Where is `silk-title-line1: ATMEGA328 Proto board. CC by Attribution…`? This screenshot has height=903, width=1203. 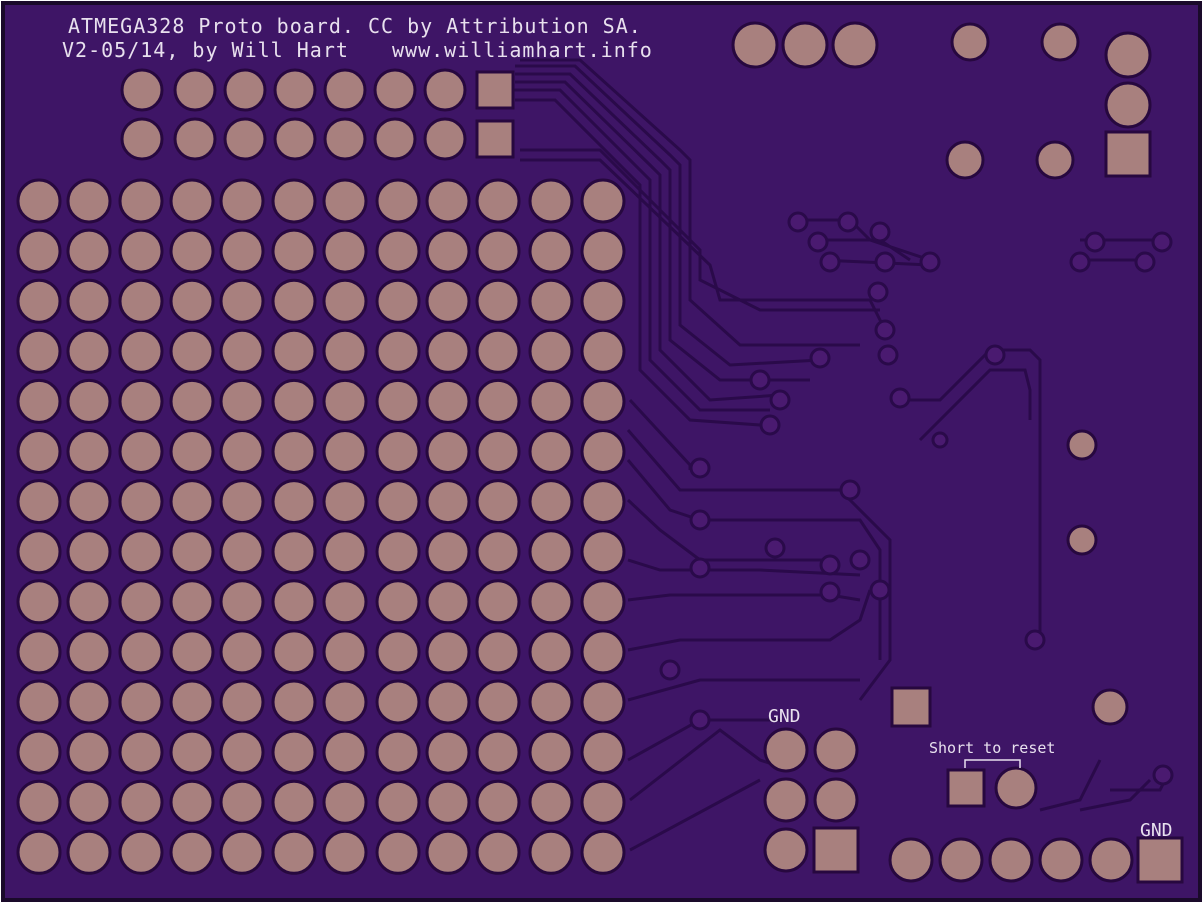
silk-title-line1: ATMEGA328 Proto board. CC by Attribution… is located at coordinates (355, 26).